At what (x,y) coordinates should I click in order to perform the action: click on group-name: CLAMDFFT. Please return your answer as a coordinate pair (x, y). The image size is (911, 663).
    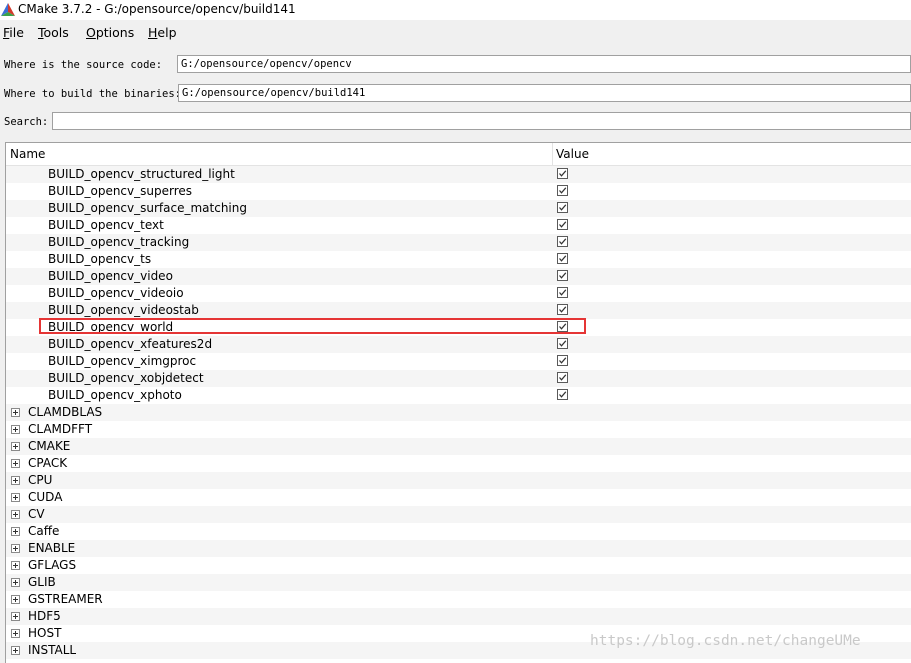
    Looking at the image, I should click on (60, 429).